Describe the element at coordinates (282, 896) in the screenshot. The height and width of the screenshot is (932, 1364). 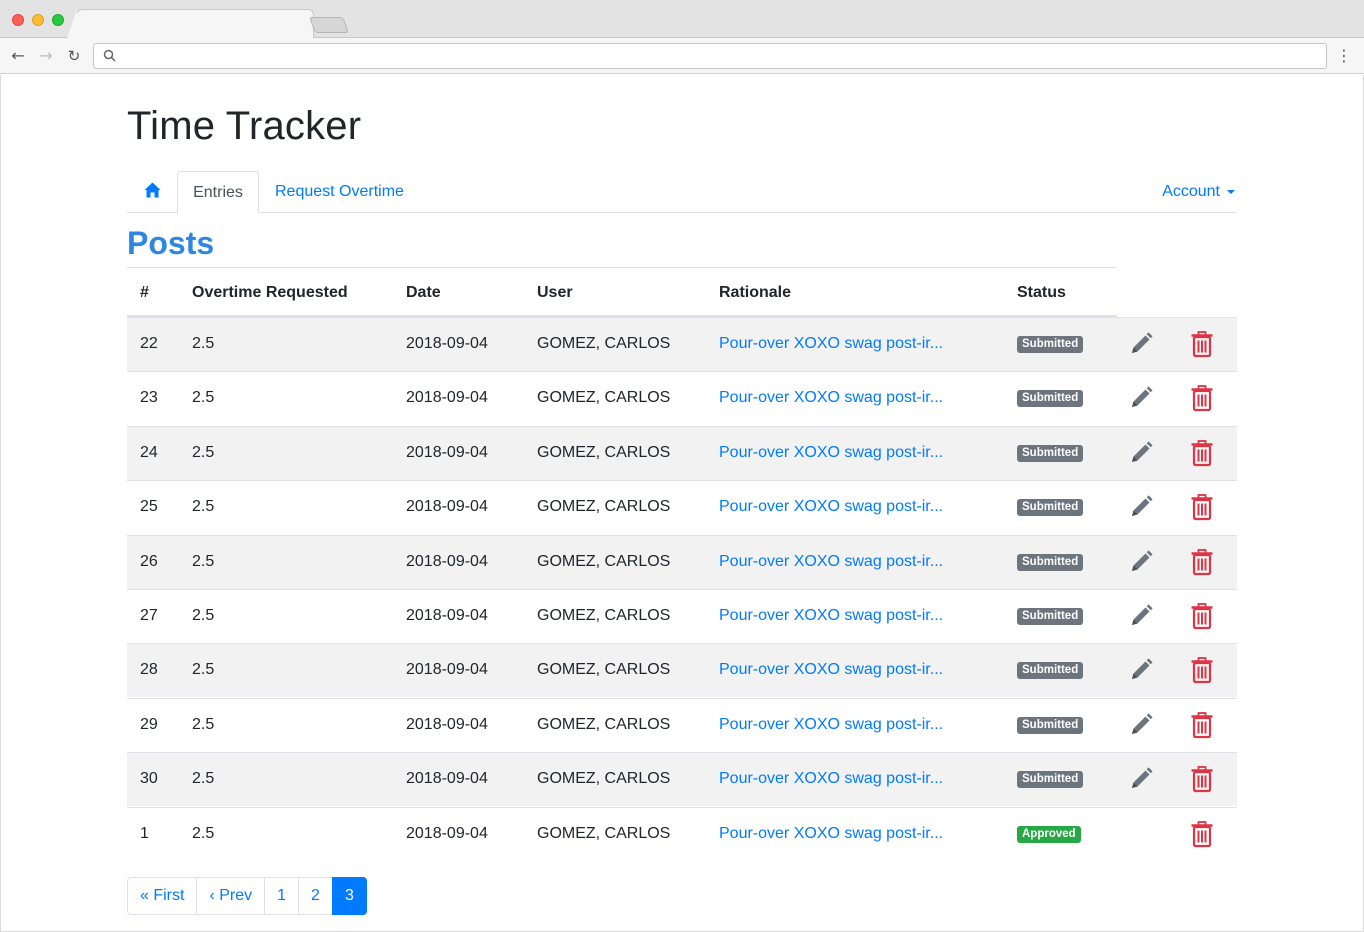
I see `page-link-1: 1` at that location.